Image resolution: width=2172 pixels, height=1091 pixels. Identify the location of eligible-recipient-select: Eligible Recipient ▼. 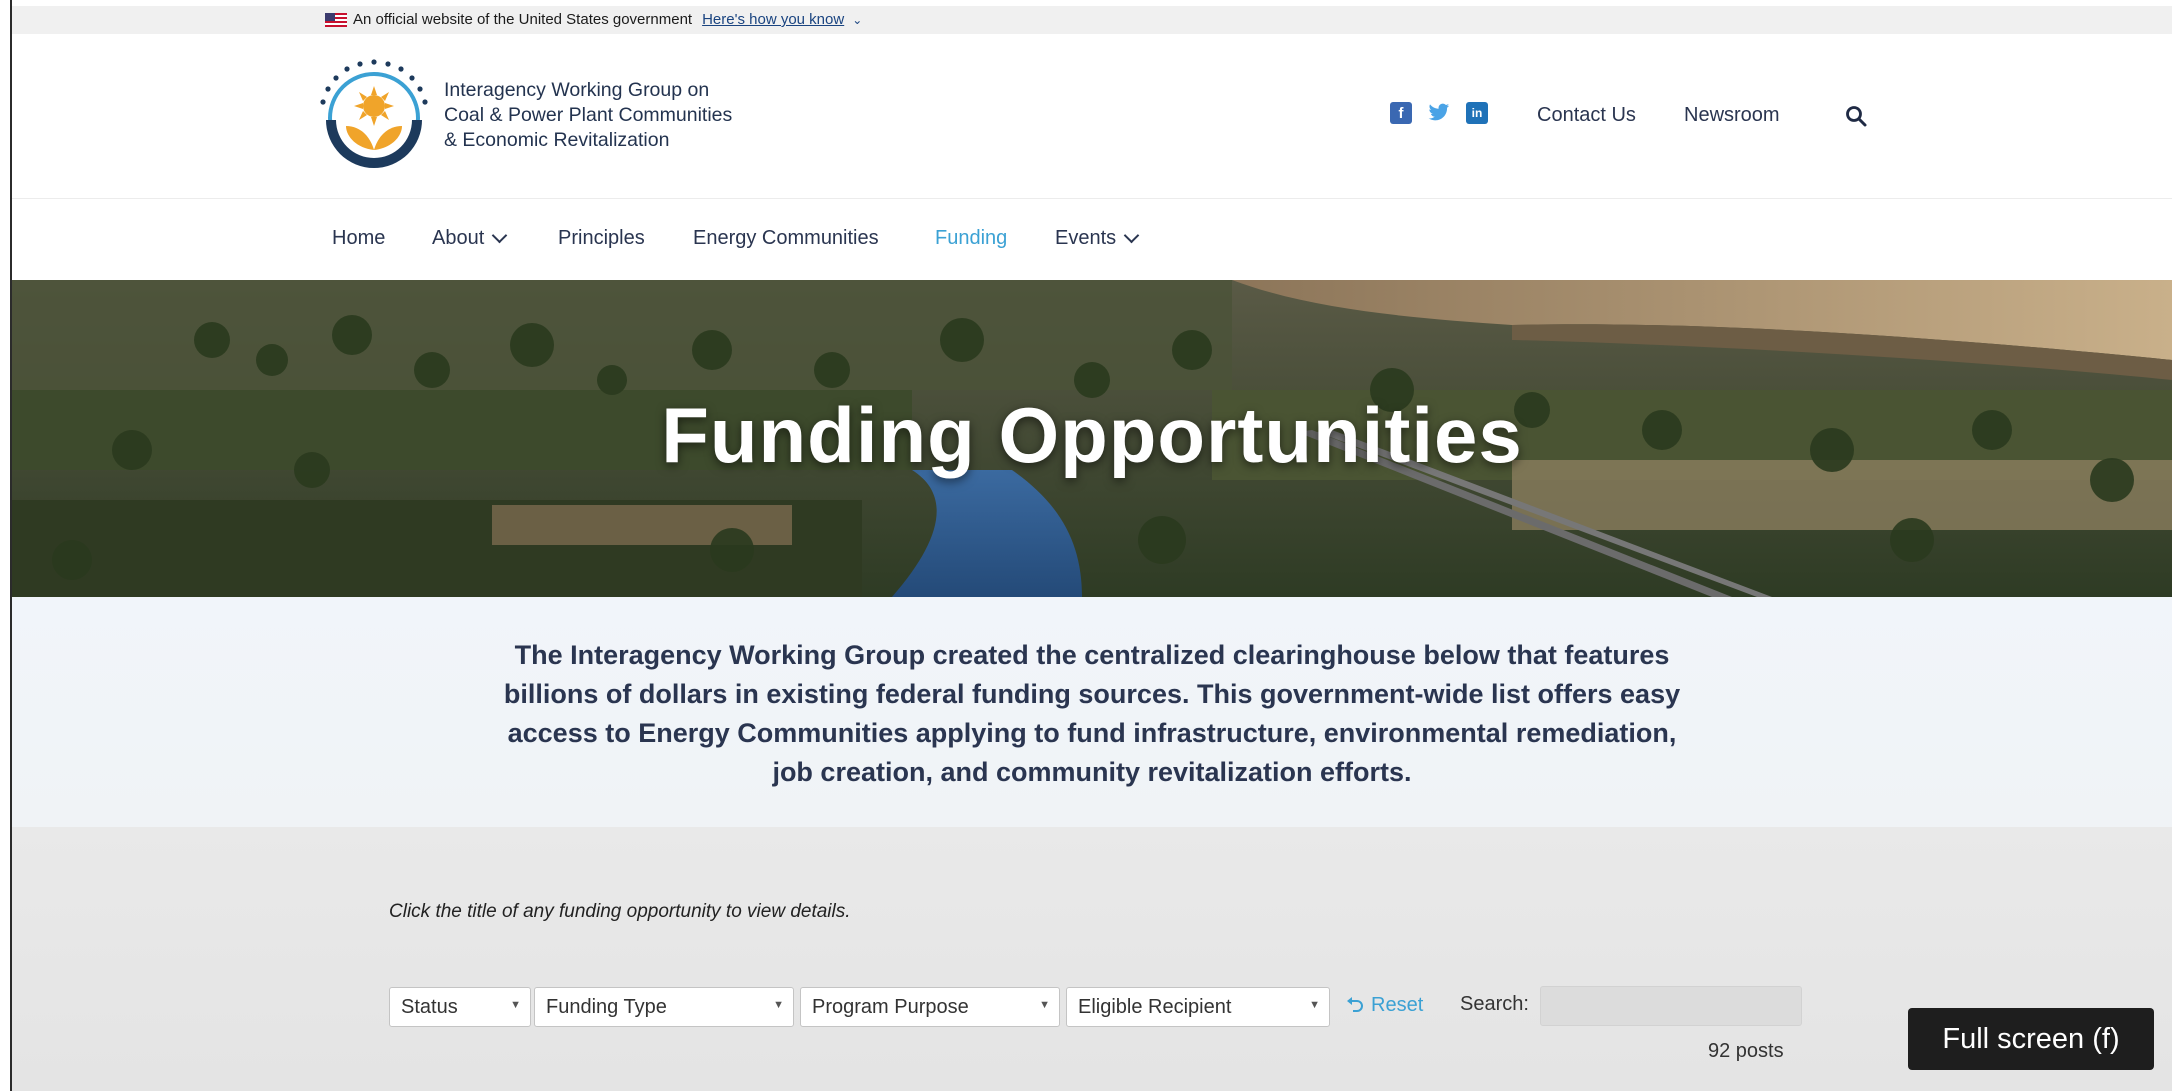
(1198, 1007).